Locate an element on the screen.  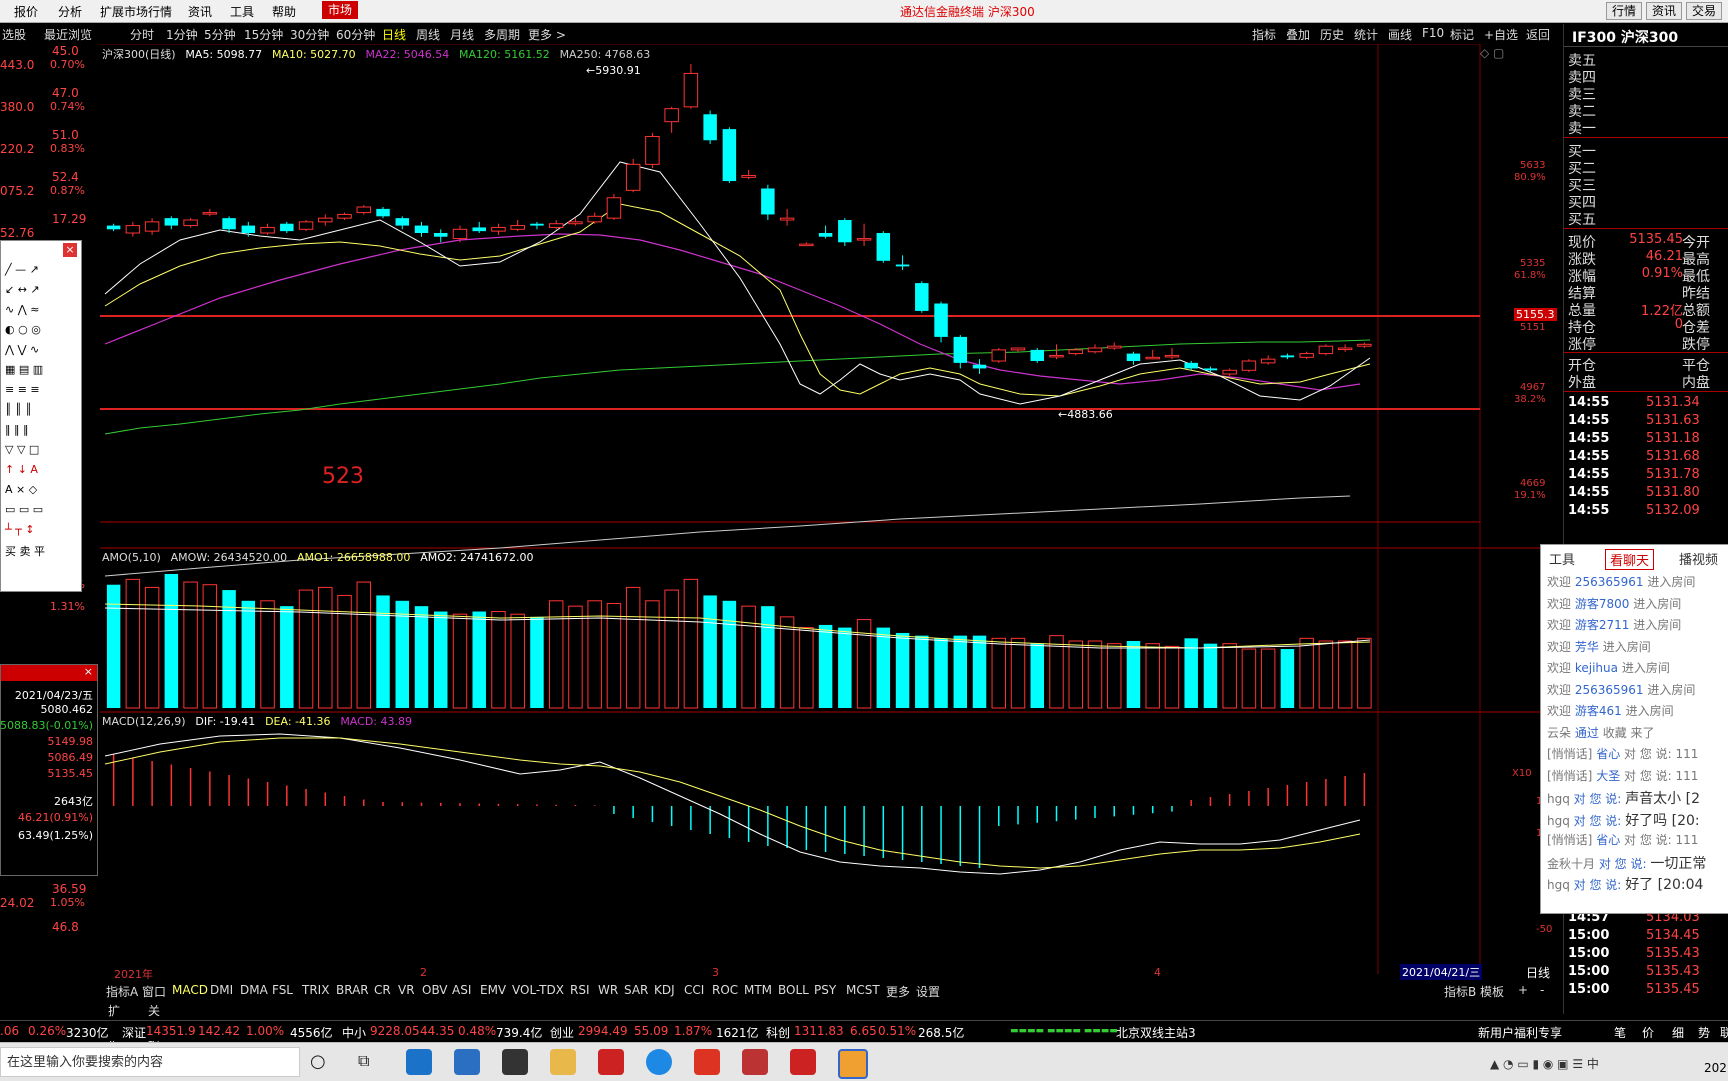
chat-tab-tools: 工具 is located at coordinates (1562, 558).